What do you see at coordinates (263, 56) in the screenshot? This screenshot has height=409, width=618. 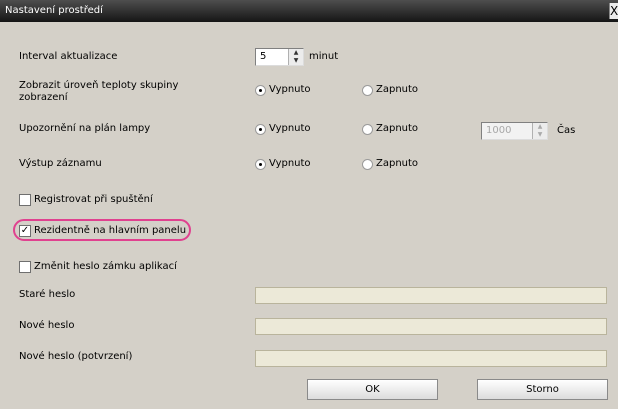 I see `interval-value: 5` at bounding box center [263, 56].